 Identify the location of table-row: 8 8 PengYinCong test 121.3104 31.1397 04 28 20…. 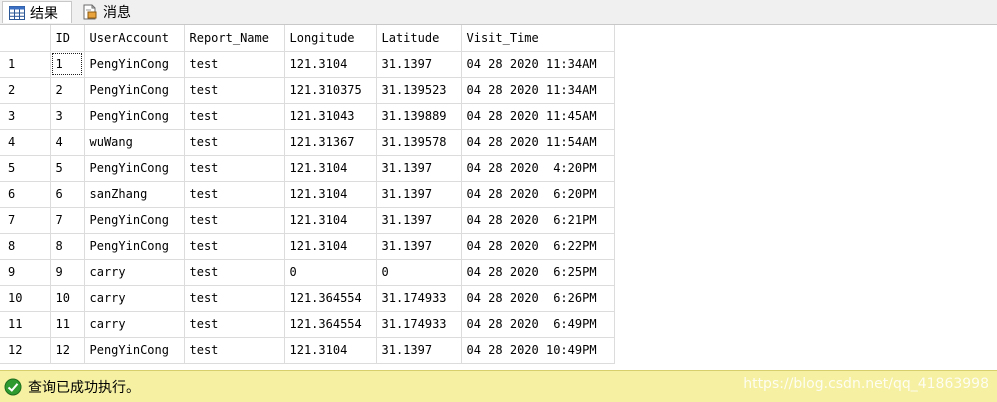
(307, 246).